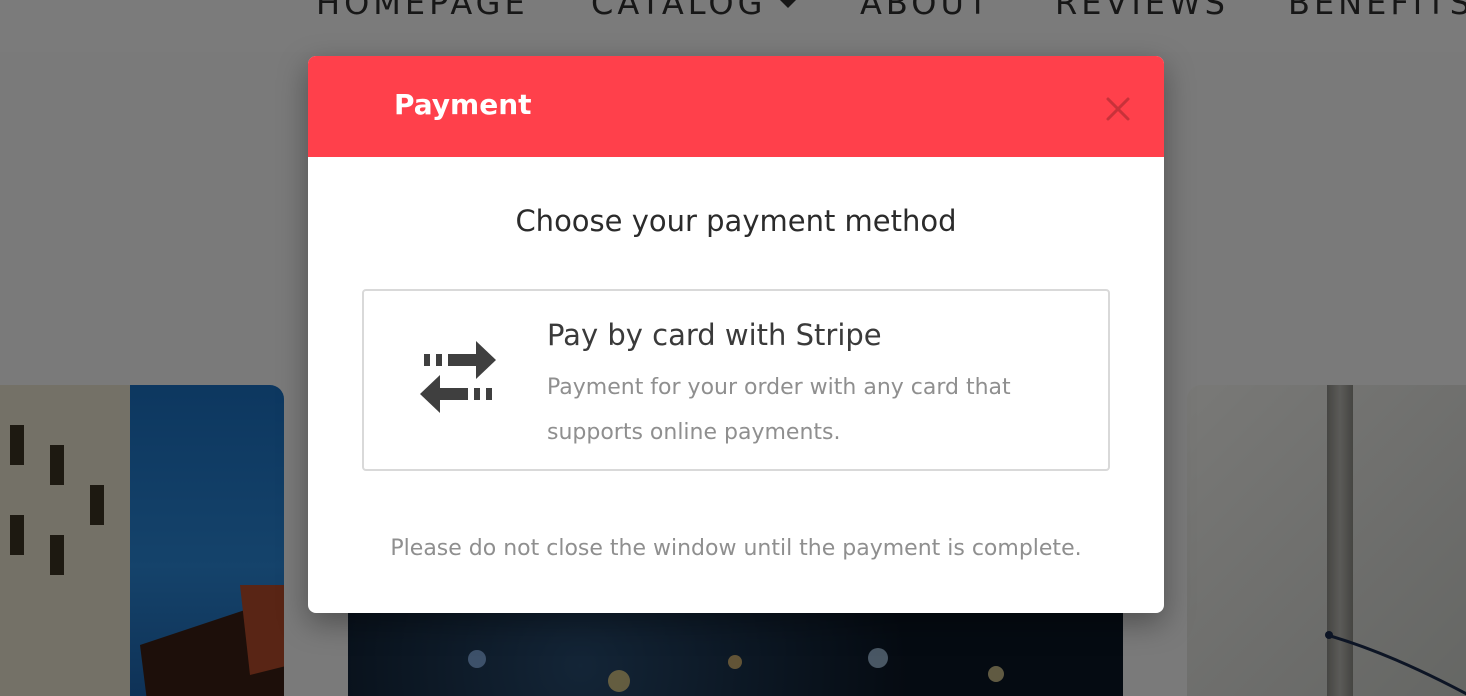 This screenshot has width=1466, height=696. What do you see at coordinates (736, 106) in the screenshot?
I see `modal-header: Payment` at bounding box center [736, 106].